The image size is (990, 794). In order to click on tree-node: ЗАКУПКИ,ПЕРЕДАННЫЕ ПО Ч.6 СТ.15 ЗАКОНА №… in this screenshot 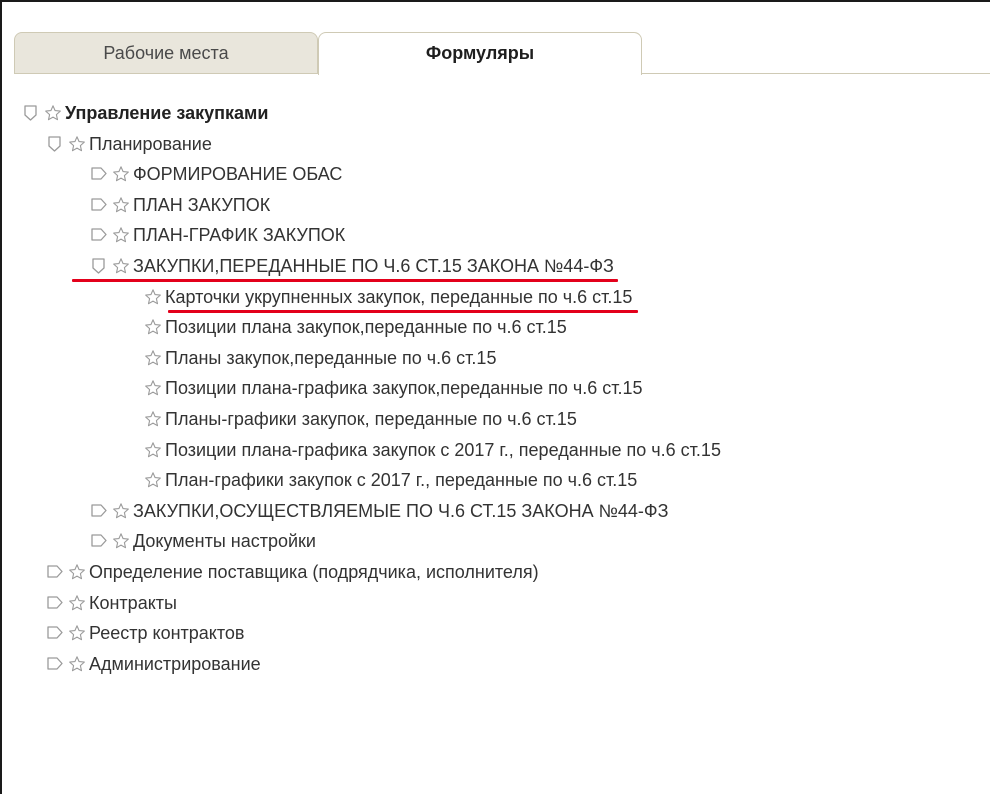, I will do `click(352, 266)`.